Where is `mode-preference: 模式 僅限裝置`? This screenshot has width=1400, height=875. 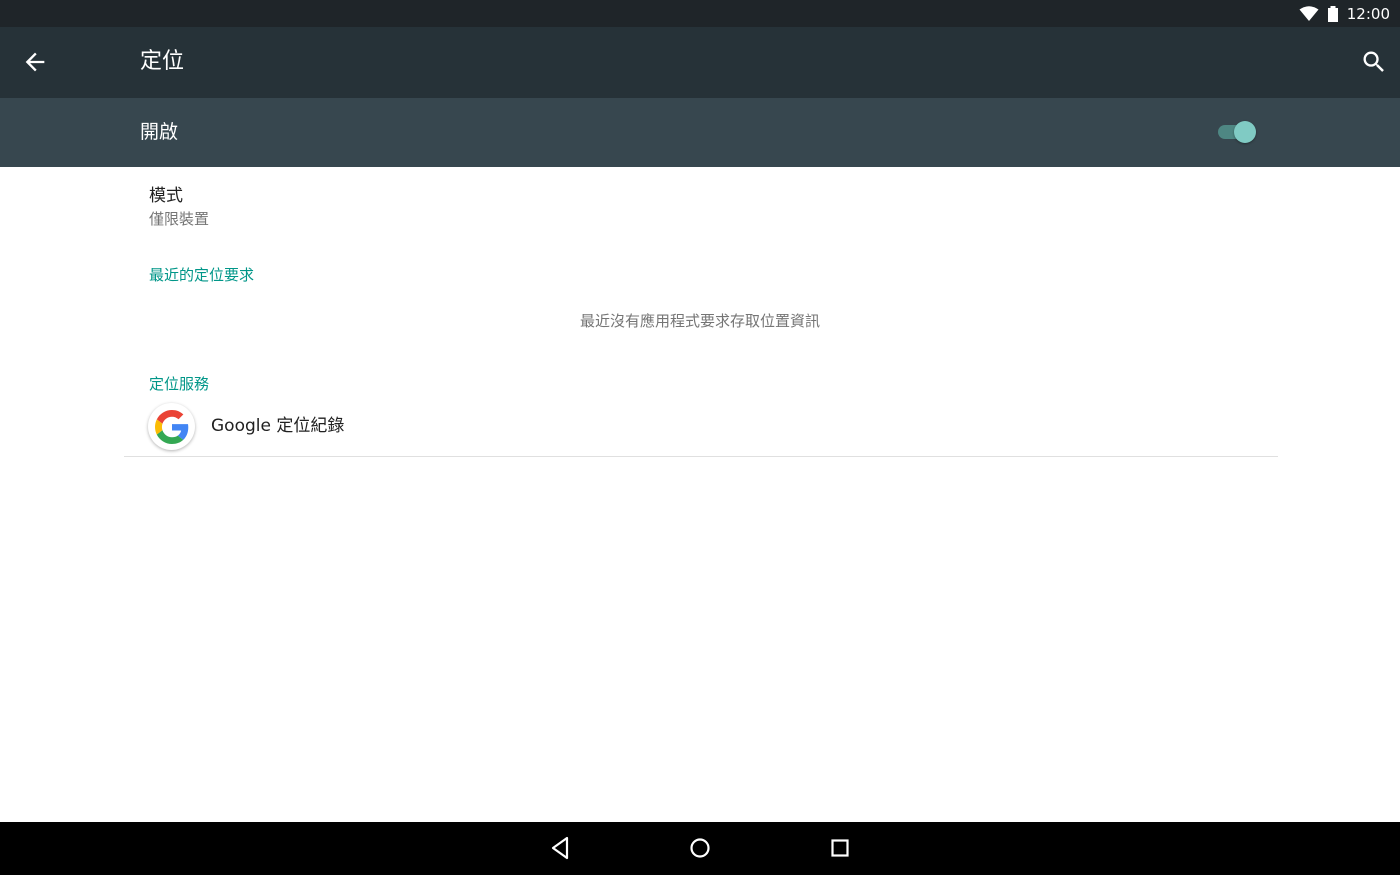
mode-preference: 模式 僅限裝置 is located at coordinates (701, 207).